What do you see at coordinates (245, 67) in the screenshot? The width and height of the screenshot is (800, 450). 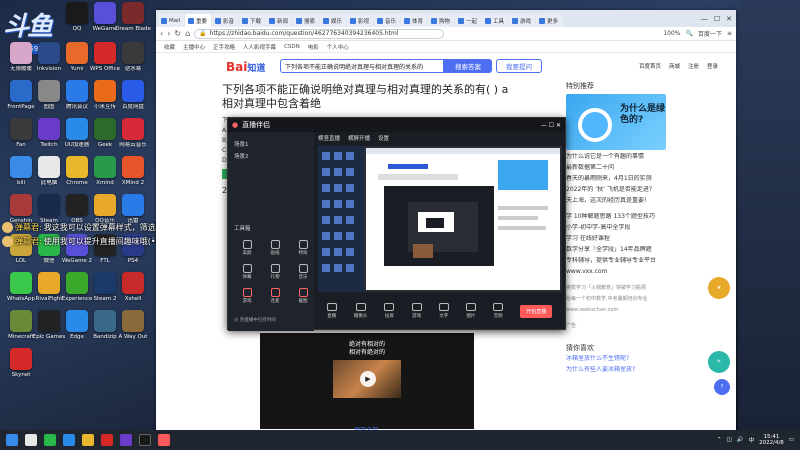 I see `baidu-zhidao-logo: Bai知道` at bounding box center [245, 67].